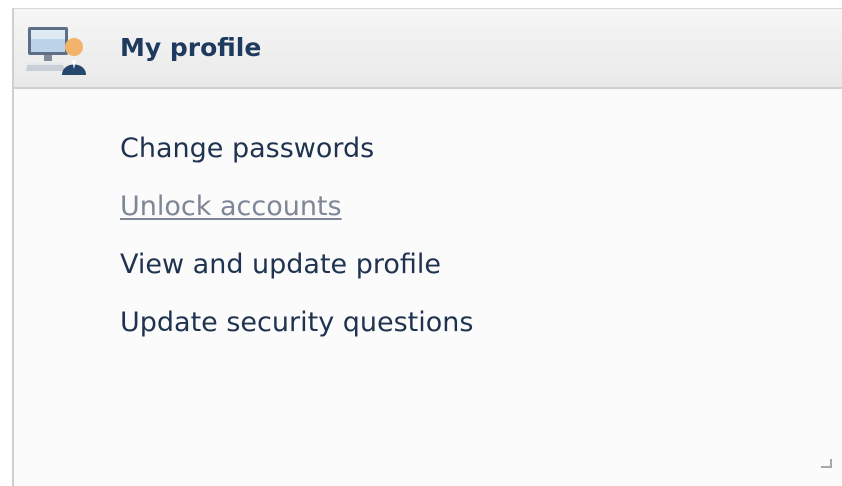 The width and height of the screenshot is (842, 486). What do you see at coordinates (231, 207) in the screenshot?
I see `unlock-accounts-link: Unlock accounts` at bounding box center [231, 207].